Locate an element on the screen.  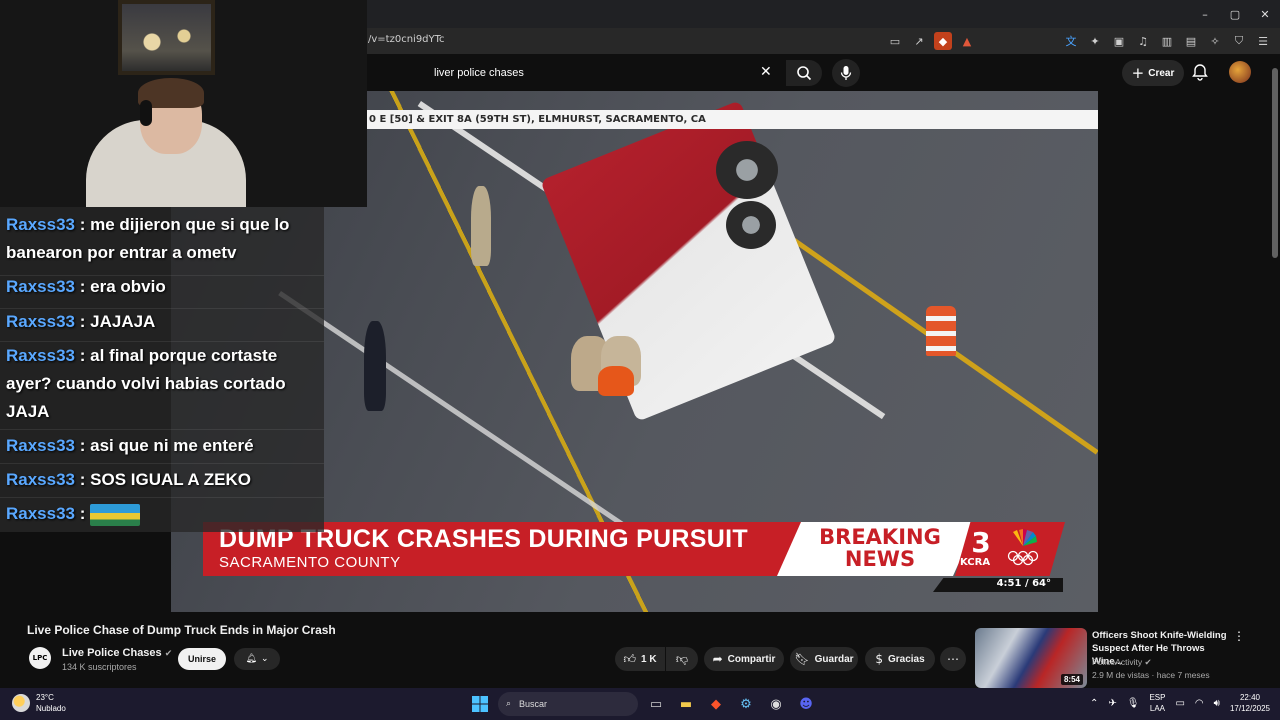
window-controls: – ▢ ✕ is located at coordinates (1235, 14).